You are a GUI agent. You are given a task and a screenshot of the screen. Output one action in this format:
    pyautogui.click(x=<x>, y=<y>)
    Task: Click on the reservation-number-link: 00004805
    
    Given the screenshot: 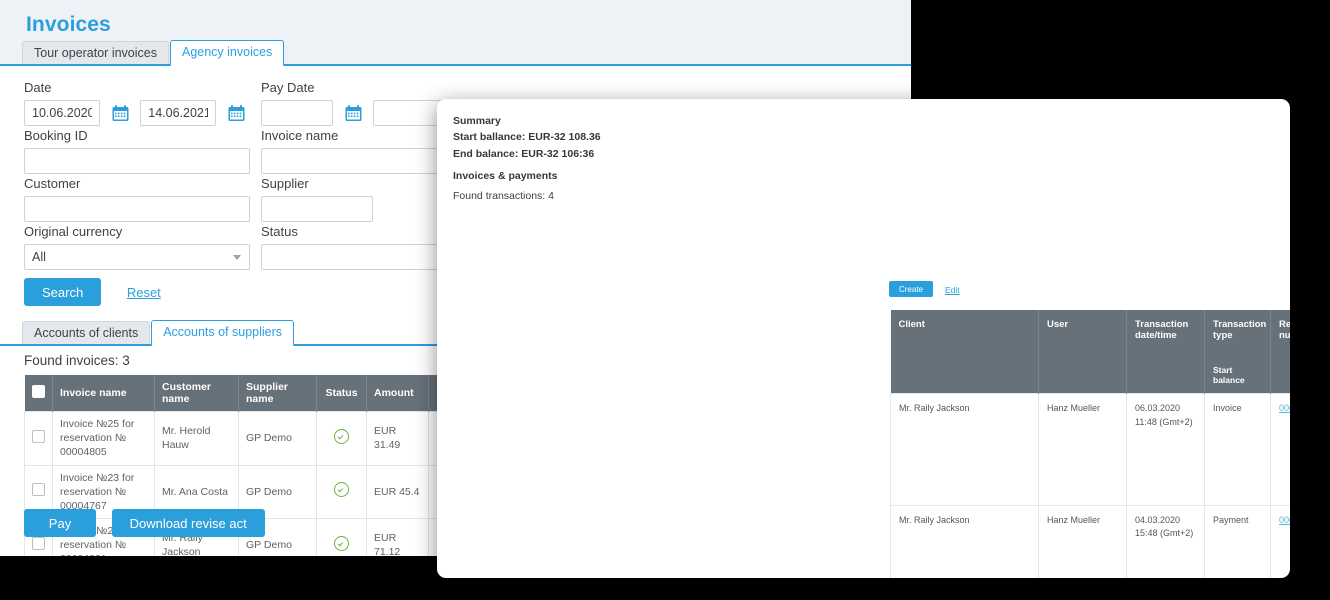 What is the action you would take?
    pyautogui.click(x=1284, y=408)
    